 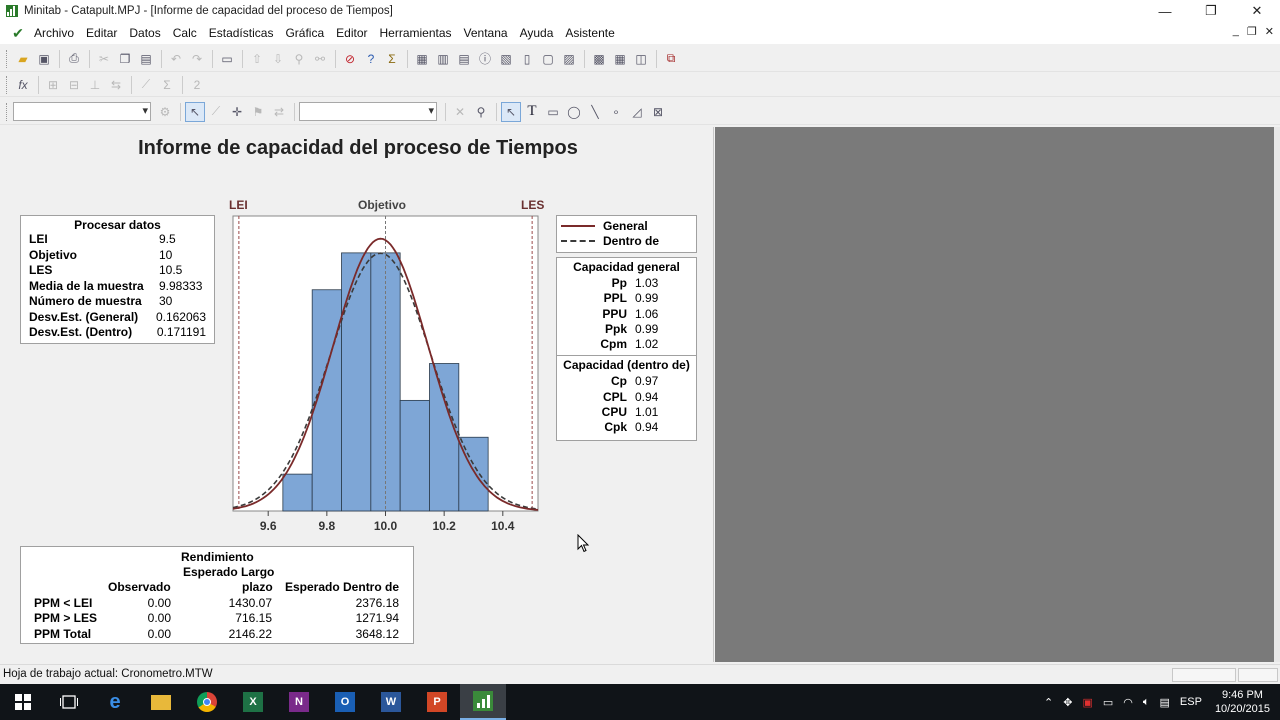 What do you see at coordinates (181, 332) in the screenshot?
I see `row-value: 0.171191` at bounding box center [181, 332].